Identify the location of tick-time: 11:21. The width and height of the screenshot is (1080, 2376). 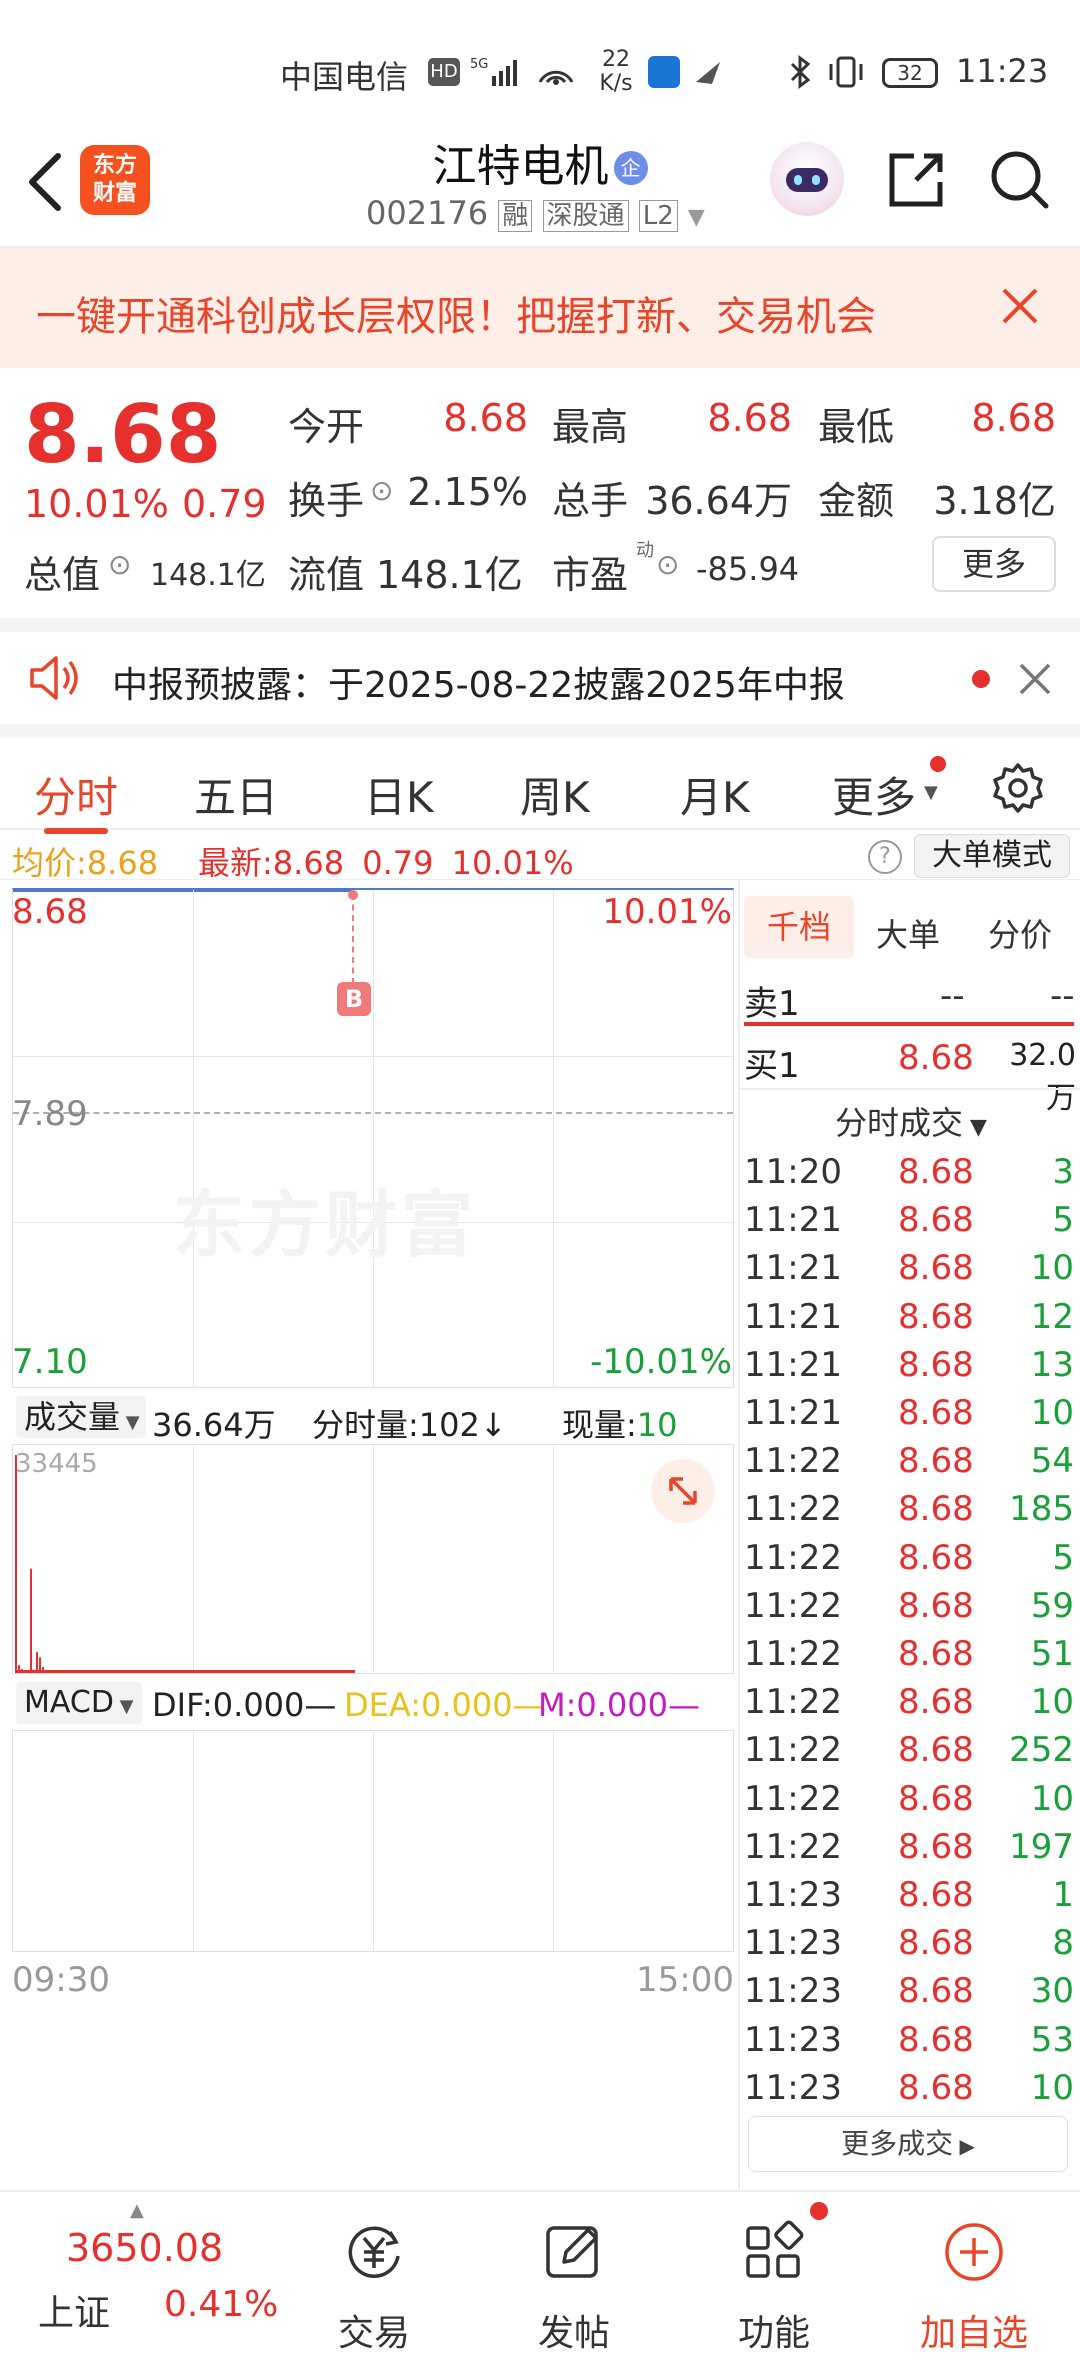
(793, 1413).